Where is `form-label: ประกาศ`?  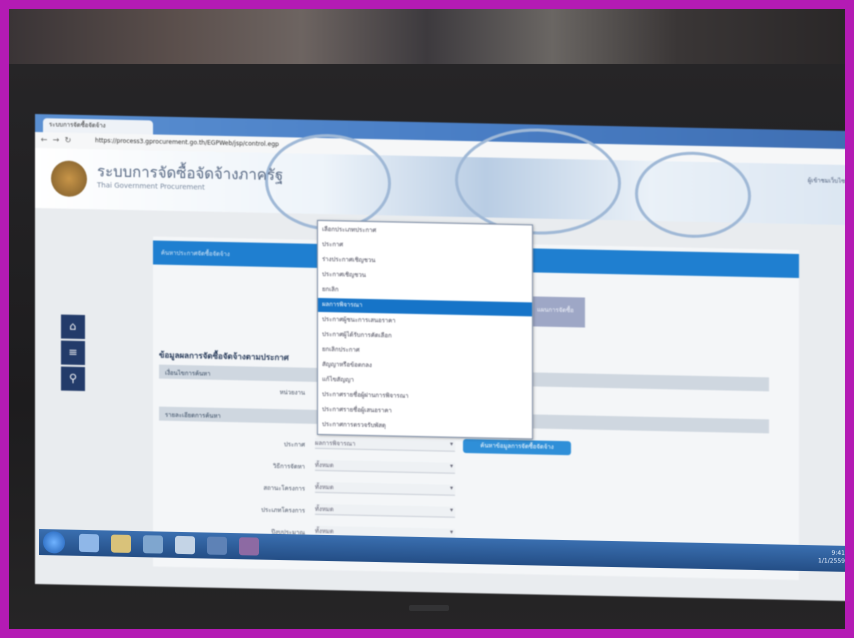 form-label: ประกาศ is located at coordinates (294, 445).